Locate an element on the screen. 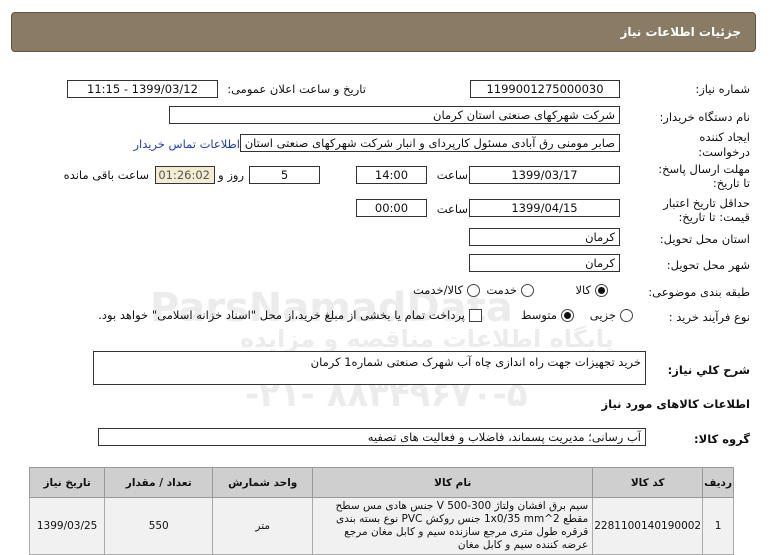 The image size is (770, 555). delivery-province-field: کرمان is located at coordinates (544, 237).